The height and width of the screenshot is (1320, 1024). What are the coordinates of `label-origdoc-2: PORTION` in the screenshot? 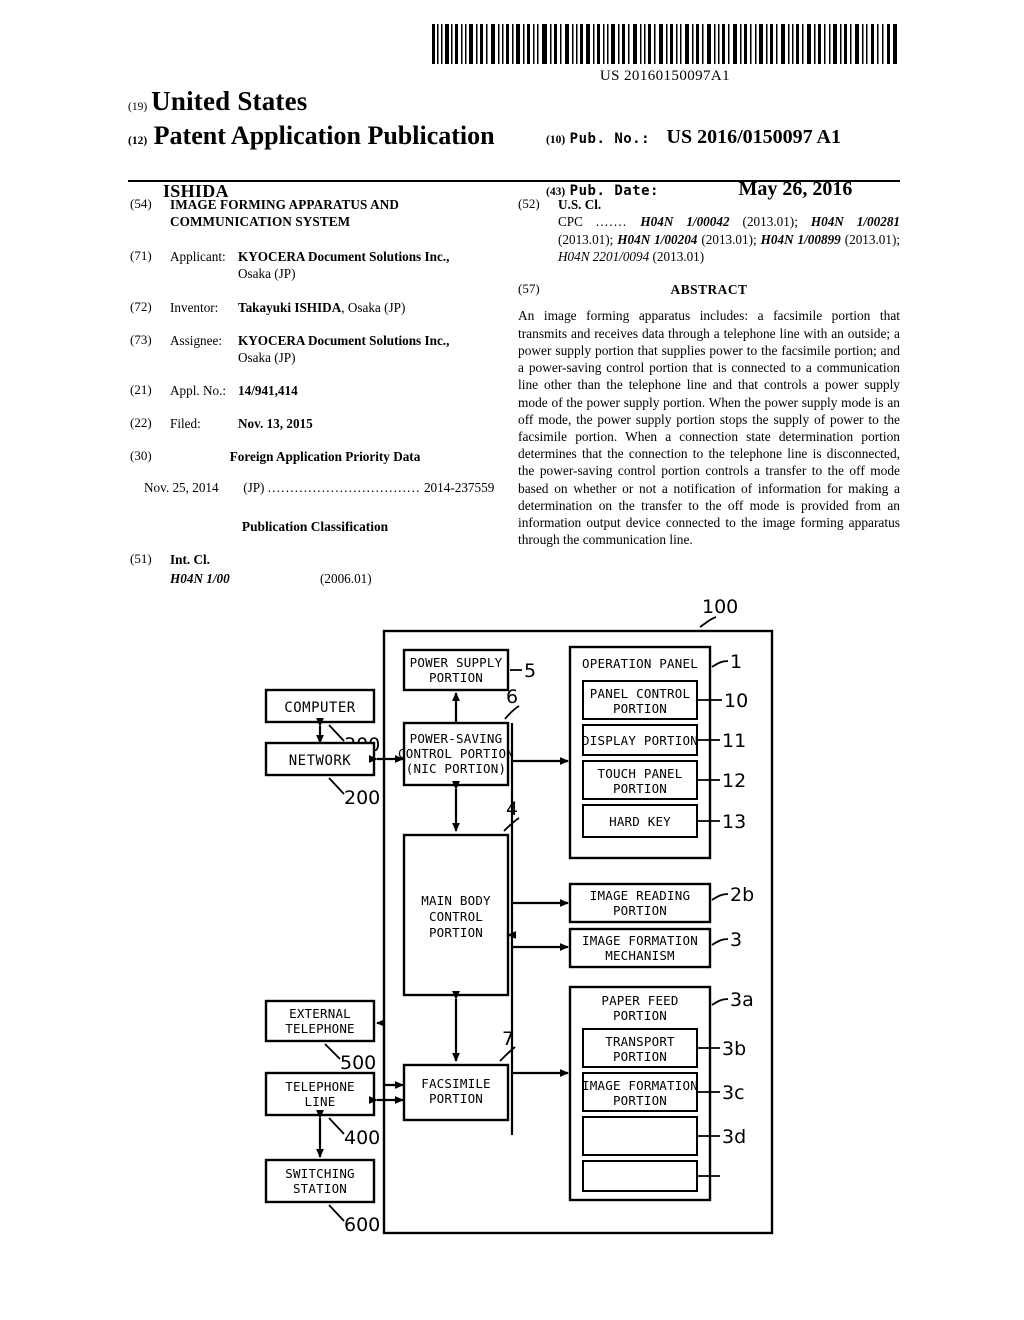 It's located at (640, 910).